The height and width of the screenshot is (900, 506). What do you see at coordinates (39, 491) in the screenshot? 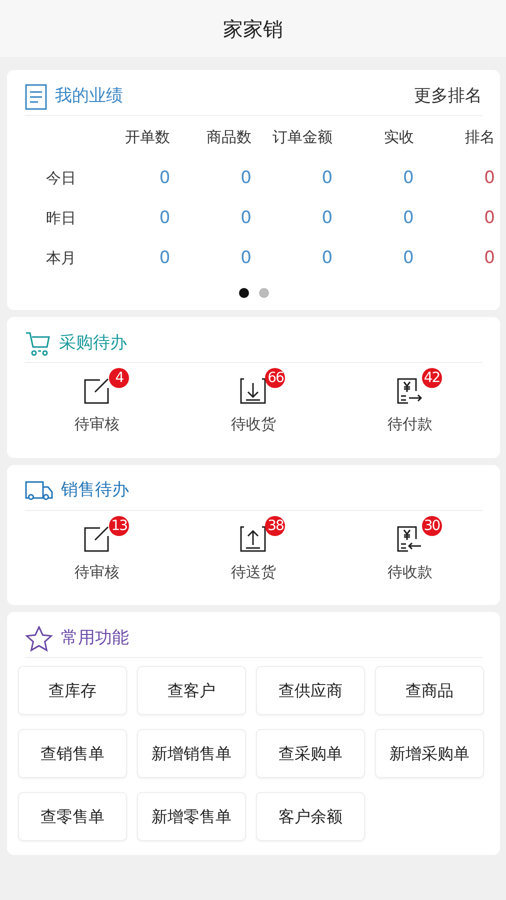
I see `truck-icon` at bounding box center [39, 491].